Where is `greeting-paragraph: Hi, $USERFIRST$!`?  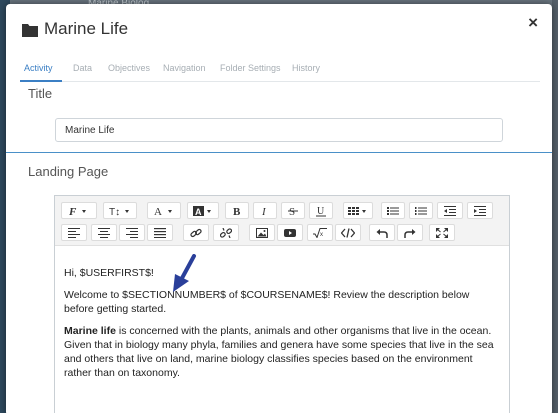 greeting-paragraph: Hi, $USERFIRST$! is located at coordinates (109, 273).